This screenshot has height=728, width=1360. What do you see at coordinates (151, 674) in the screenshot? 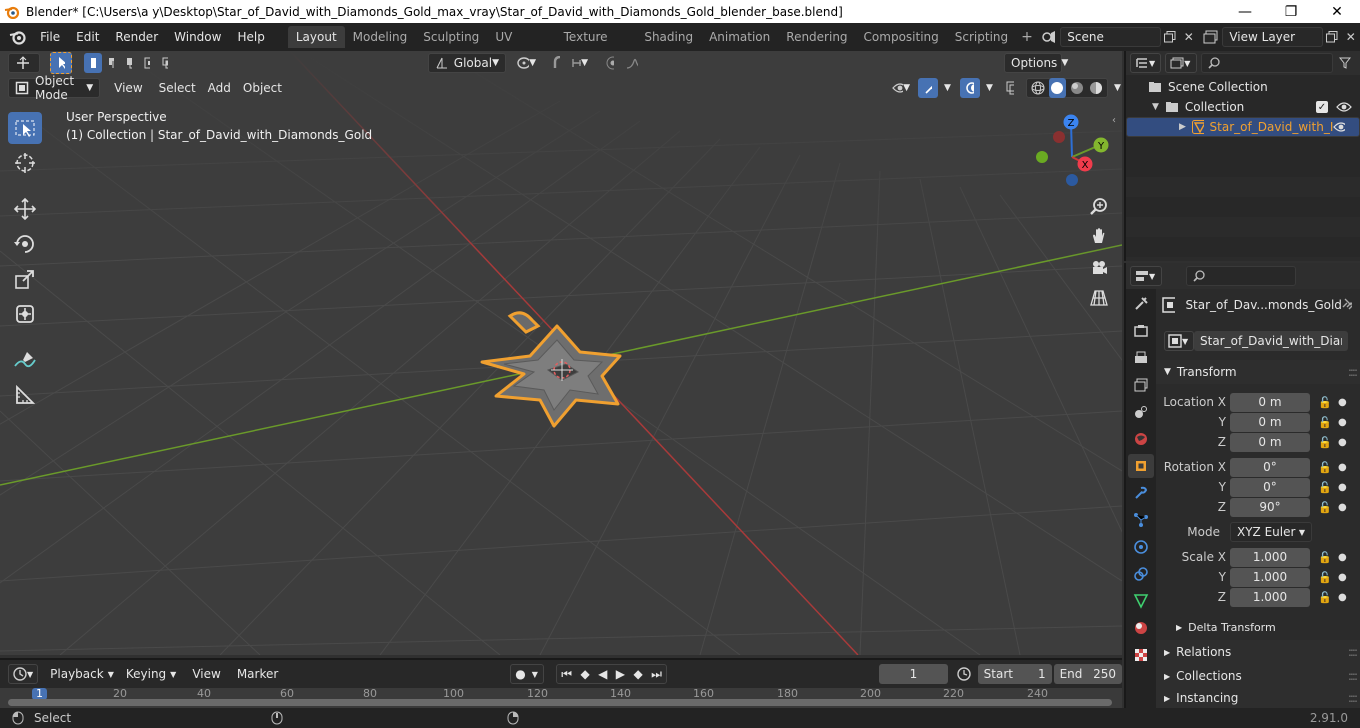
I see `keying-menu: Keying ▼` at bounding box center [151, 674].